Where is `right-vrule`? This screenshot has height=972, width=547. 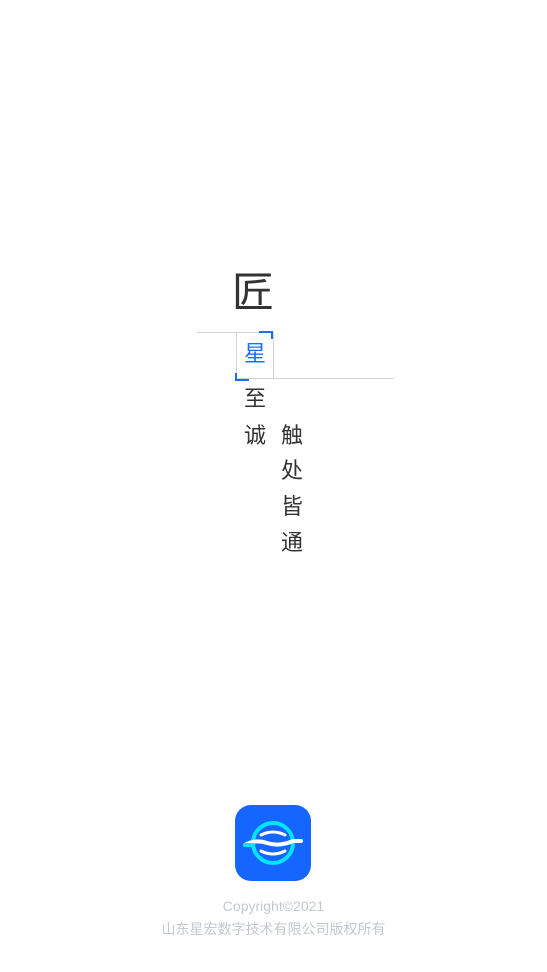 right-vrule is located at coordinates (273, 355).